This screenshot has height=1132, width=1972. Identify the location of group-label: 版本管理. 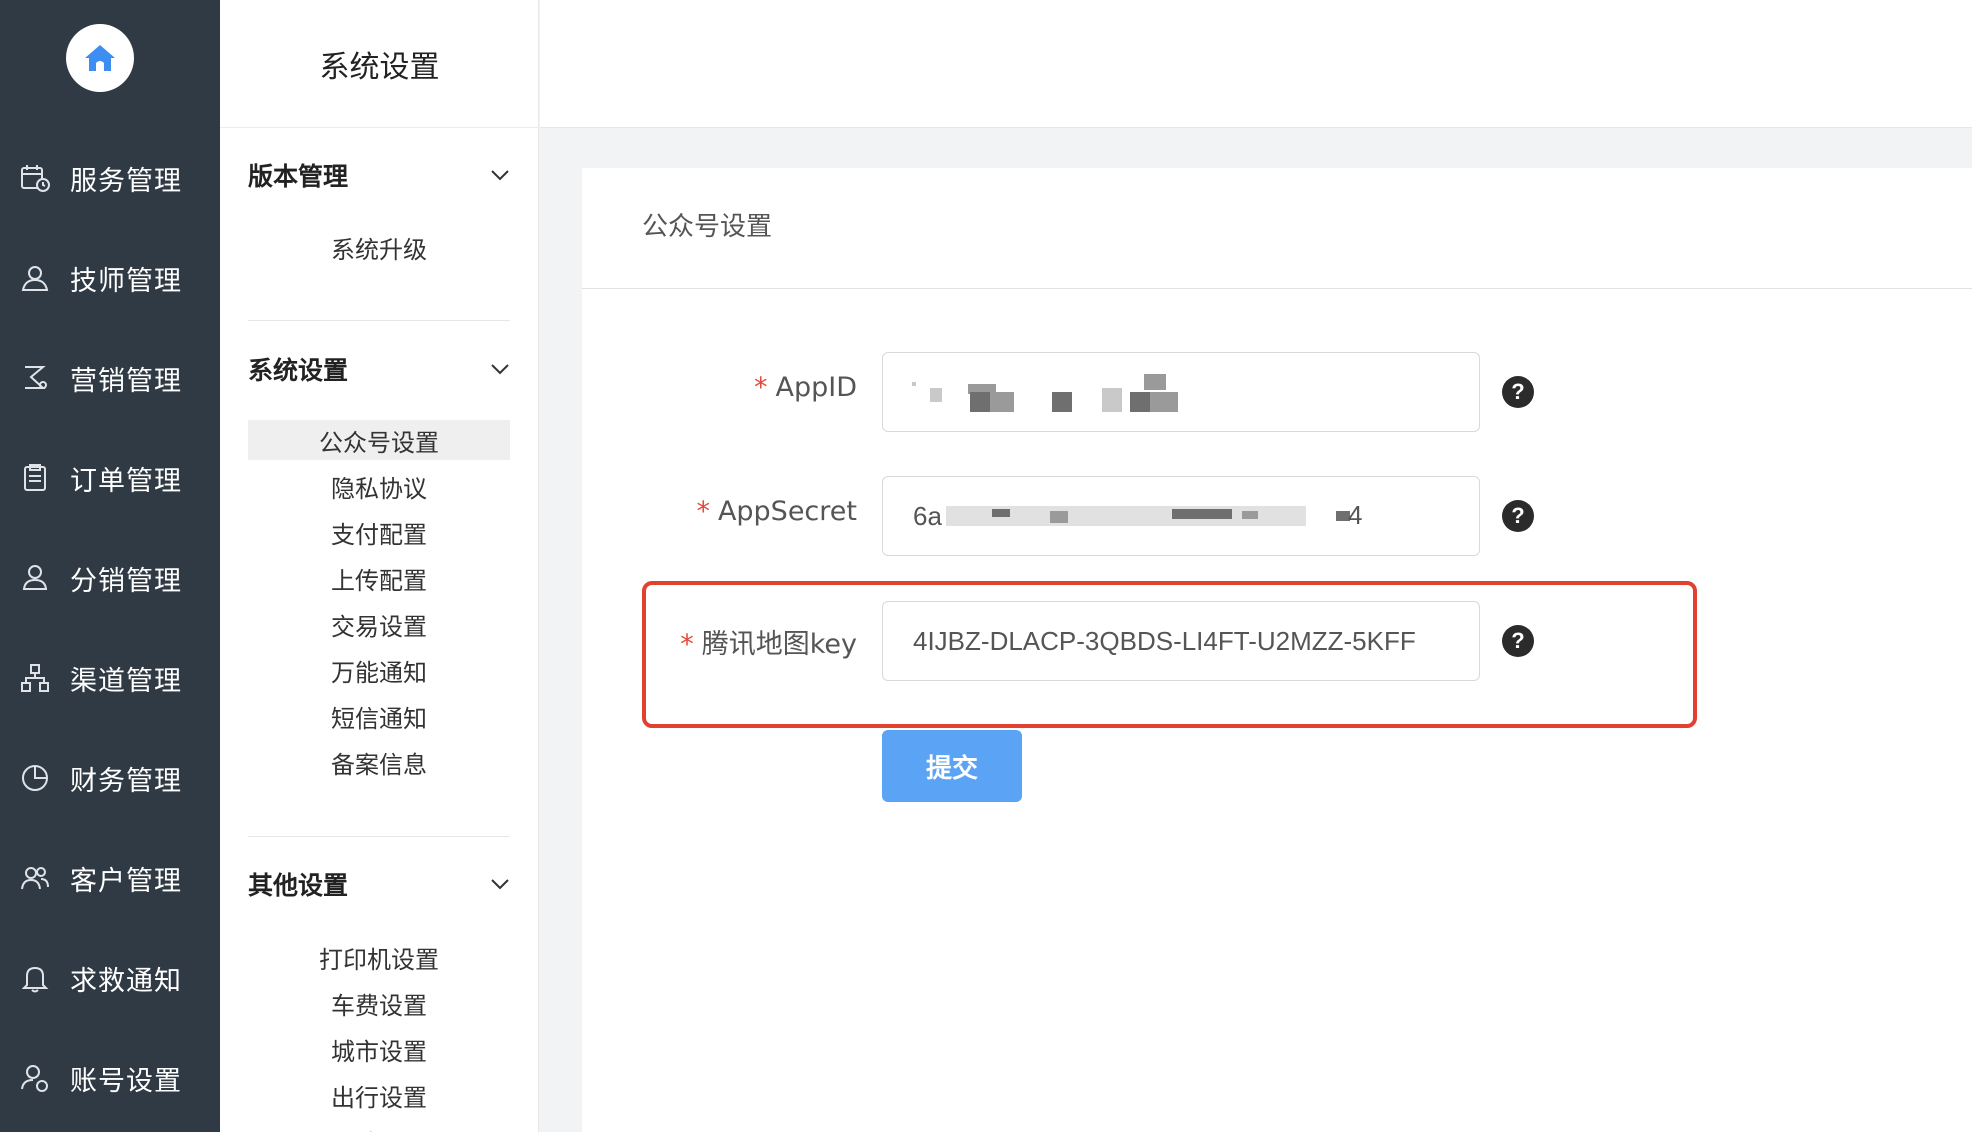
(298, 176).